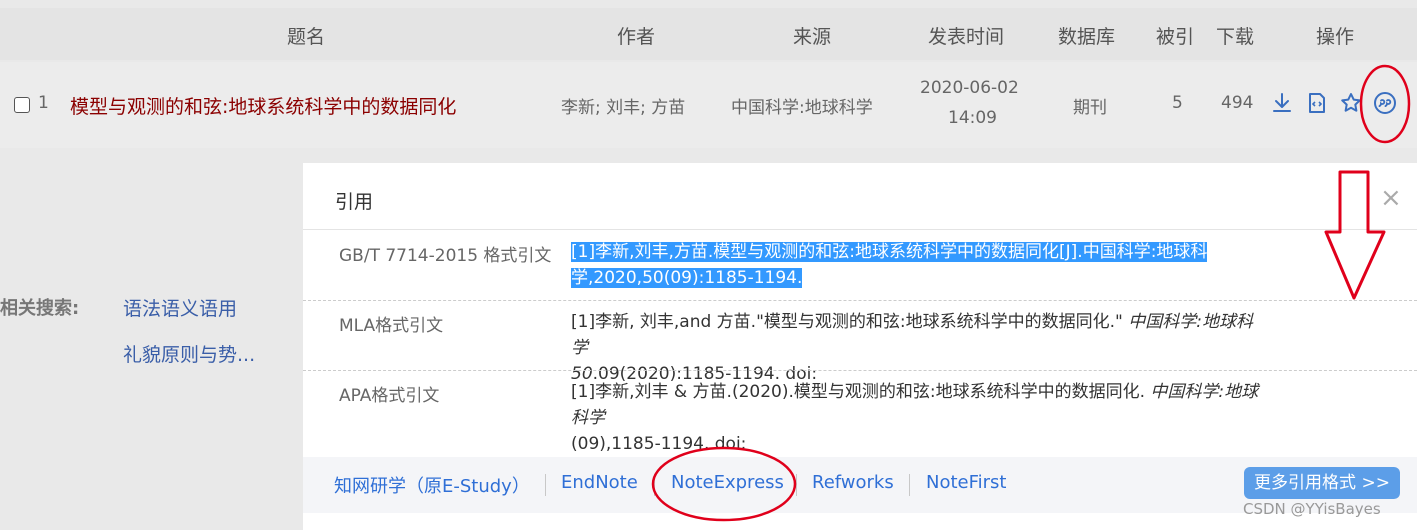  What do you see at coordinates (40, 308) in the screenshot?
I see `related-search-label: 相关搜索:` at bounding box center [40, 308].